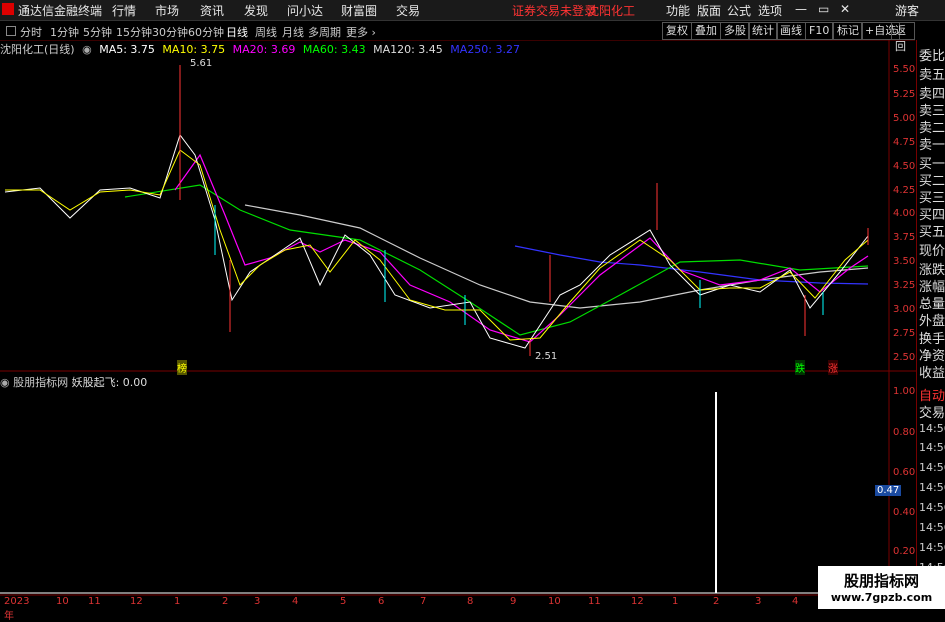 Image resolution: width=945 pixels, height=622 pixels. Describe the element at coordinates (763, 31) in the screenshot. I see `statistics-button: 统计` at that location.